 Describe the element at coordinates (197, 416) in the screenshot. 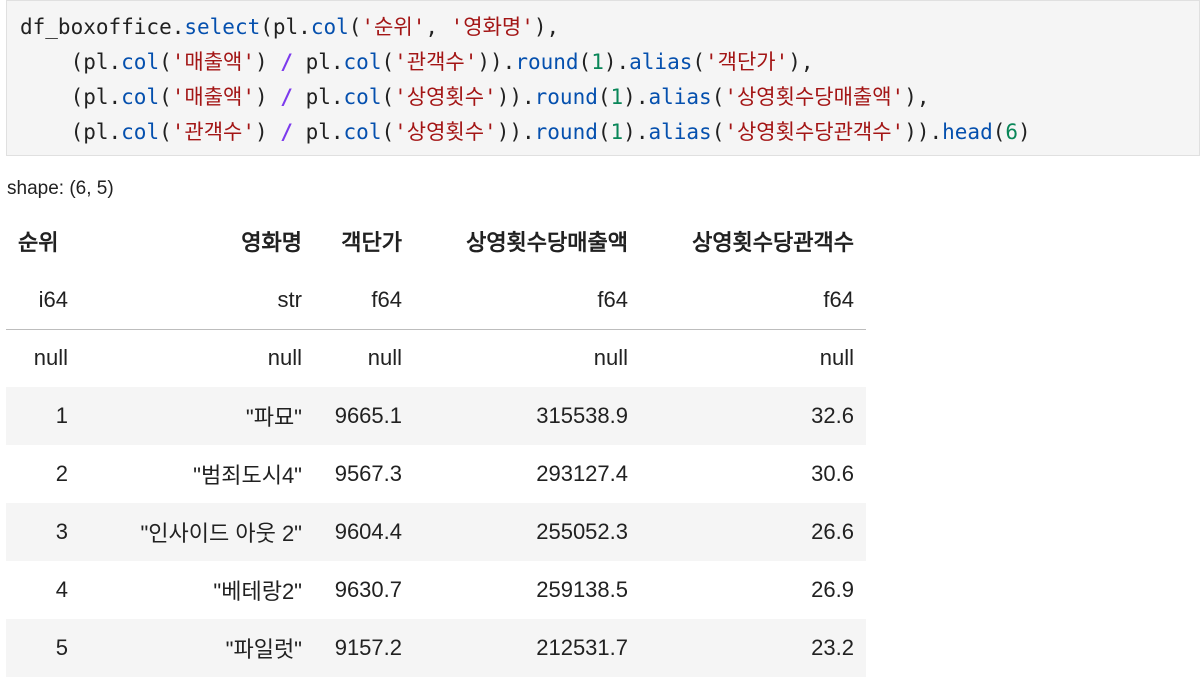

I see `table-cell: "파묘"` at that location.